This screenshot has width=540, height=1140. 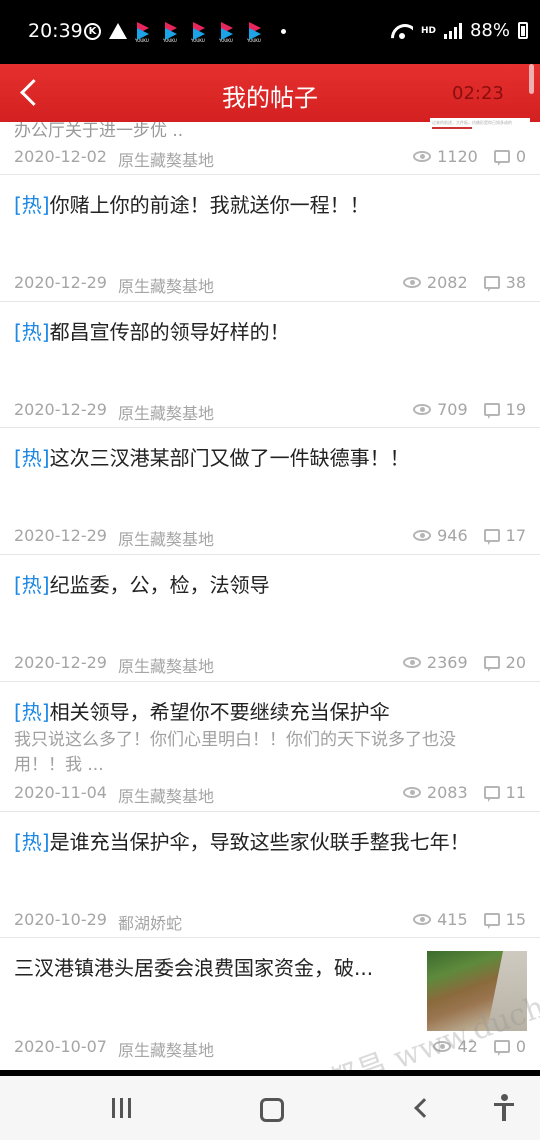 I want to click on post-date: 2020-10-29, so click(x=60, y=919).